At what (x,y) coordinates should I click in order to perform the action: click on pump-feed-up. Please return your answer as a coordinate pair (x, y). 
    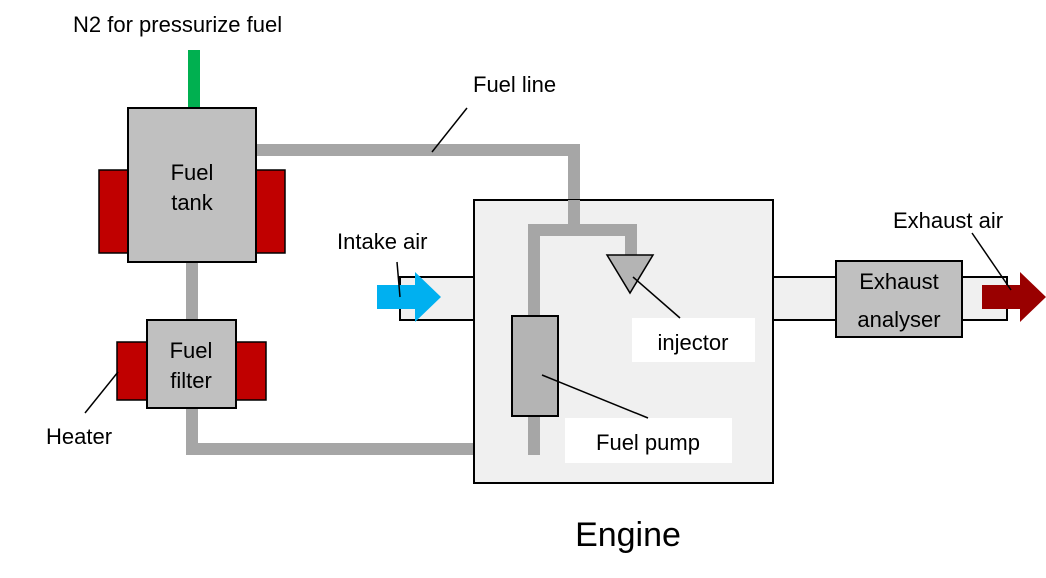
    Looking at the image, I should click on (534, 270).